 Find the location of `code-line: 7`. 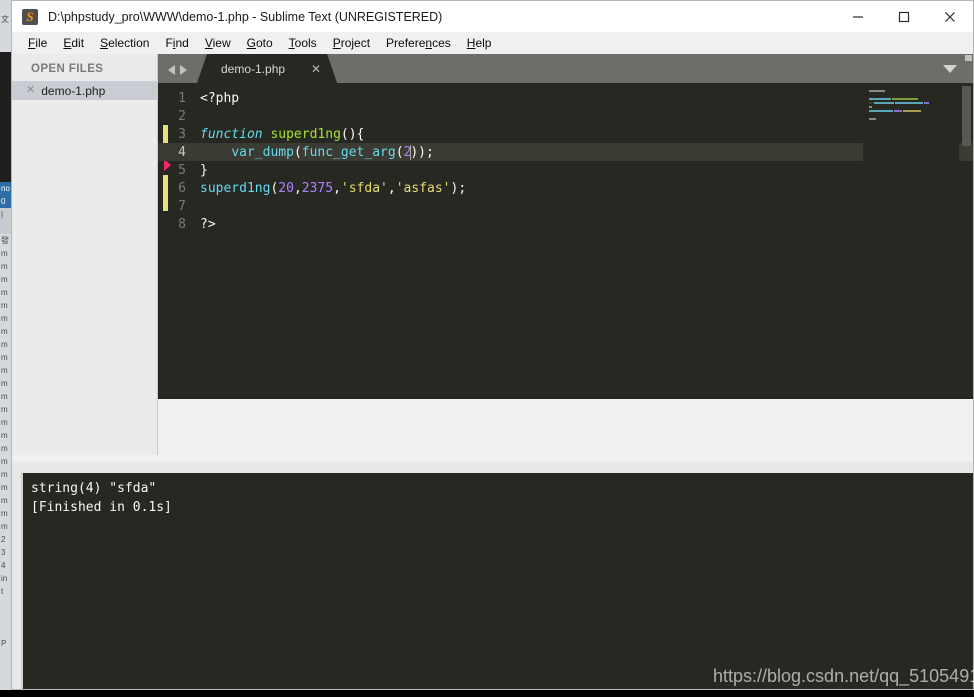

code-line: 7 is located at coordinates (565, 206).